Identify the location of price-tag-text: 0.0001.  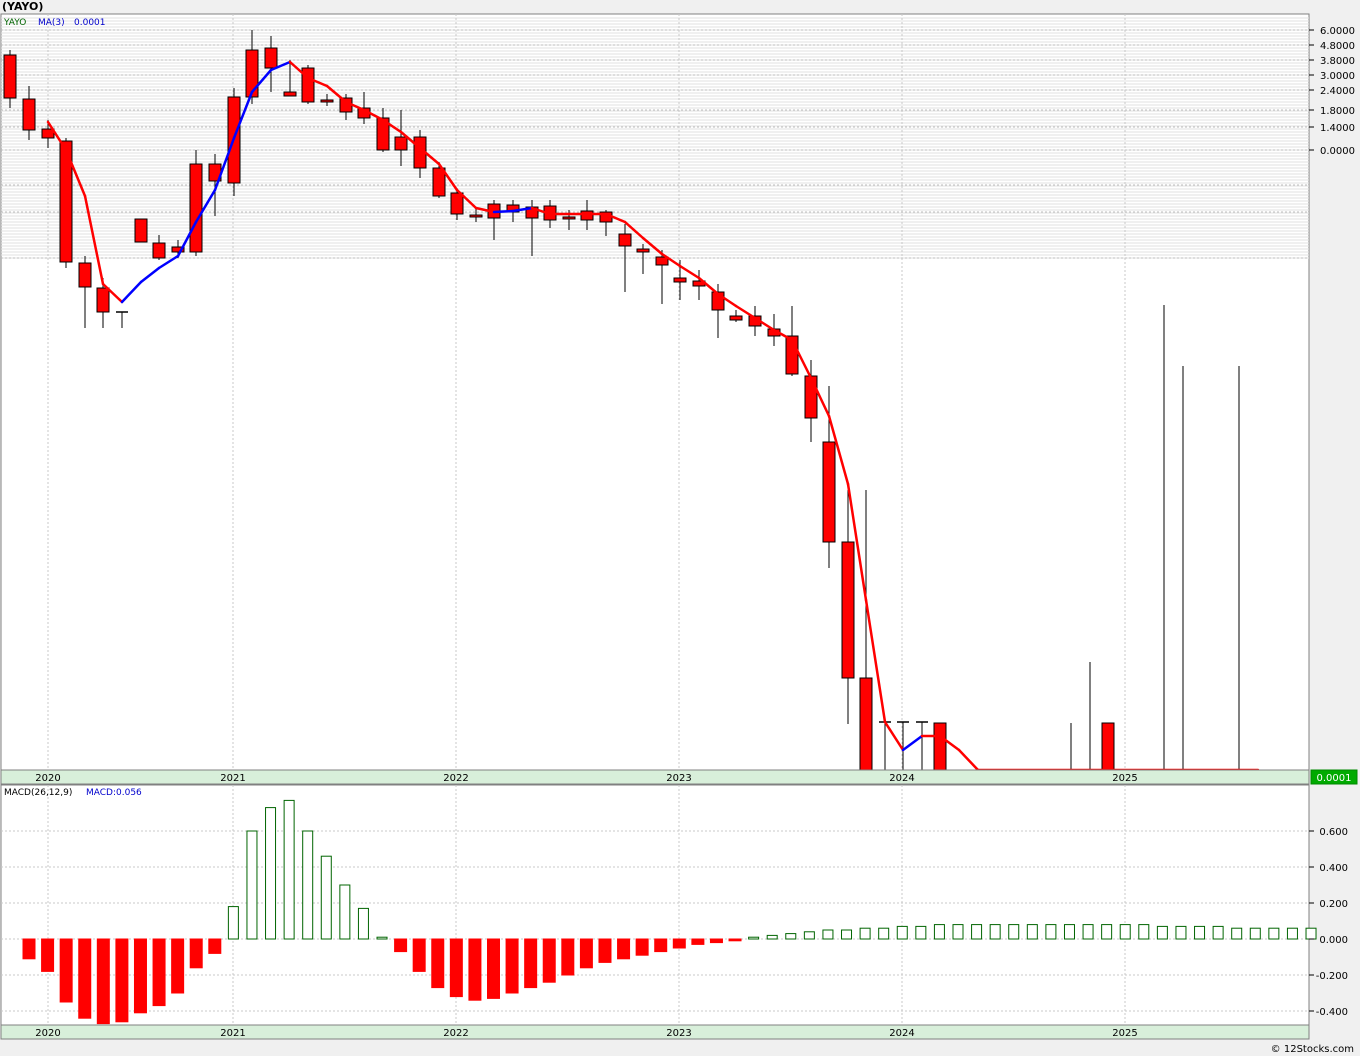
(1334, 778).